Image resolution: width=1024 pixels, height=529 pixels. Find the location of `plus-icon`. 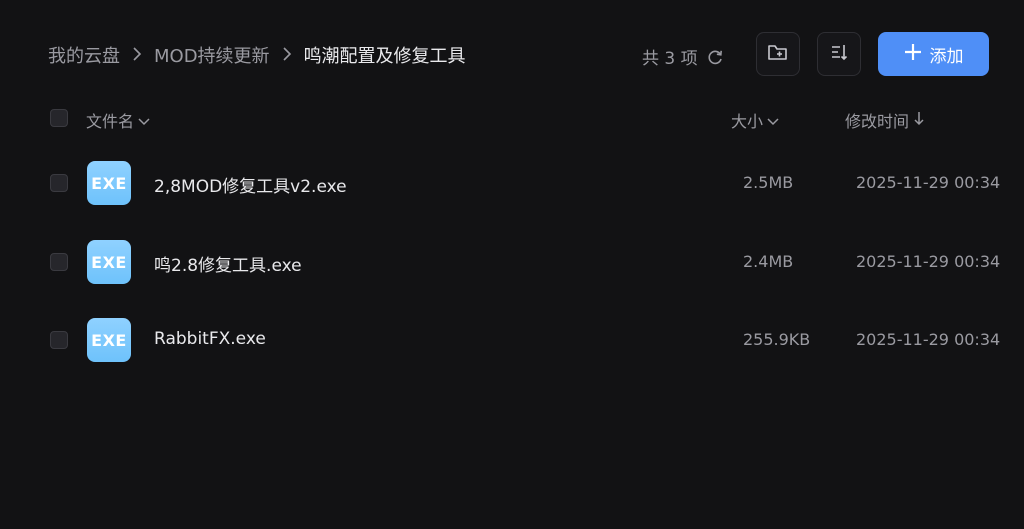

plus-icon is located at coordinates (913, 53).